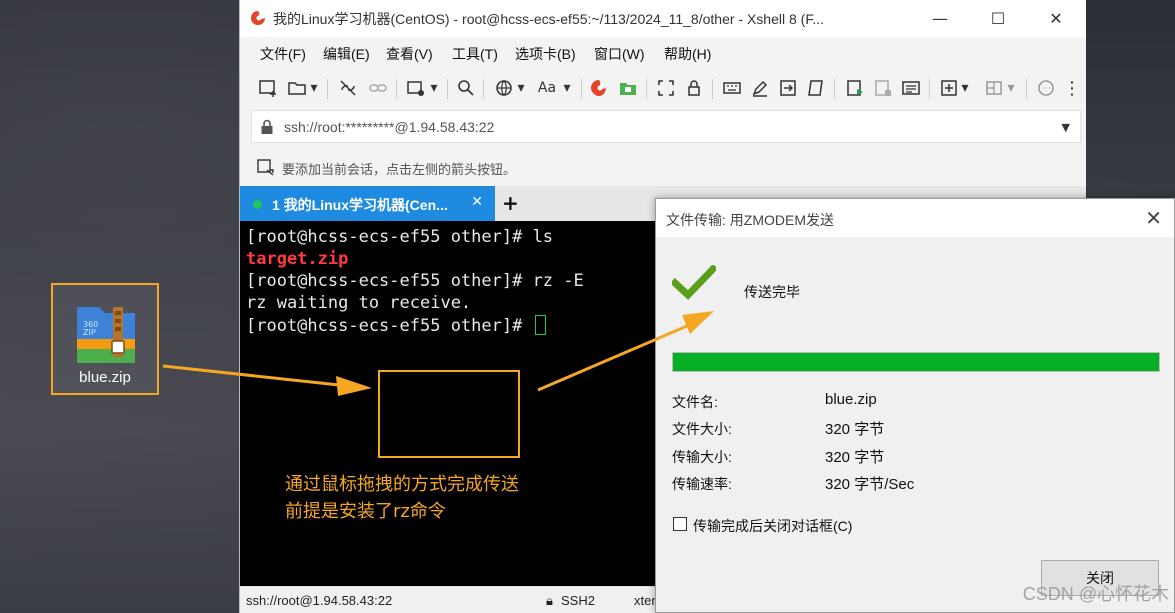 Image resolution: width=1175 pixels, height=613 pixels. What do you see at coordinates (760, 88) in the screenshot?
I see `highlight-pen-icon` at bounding box center [760, 88].